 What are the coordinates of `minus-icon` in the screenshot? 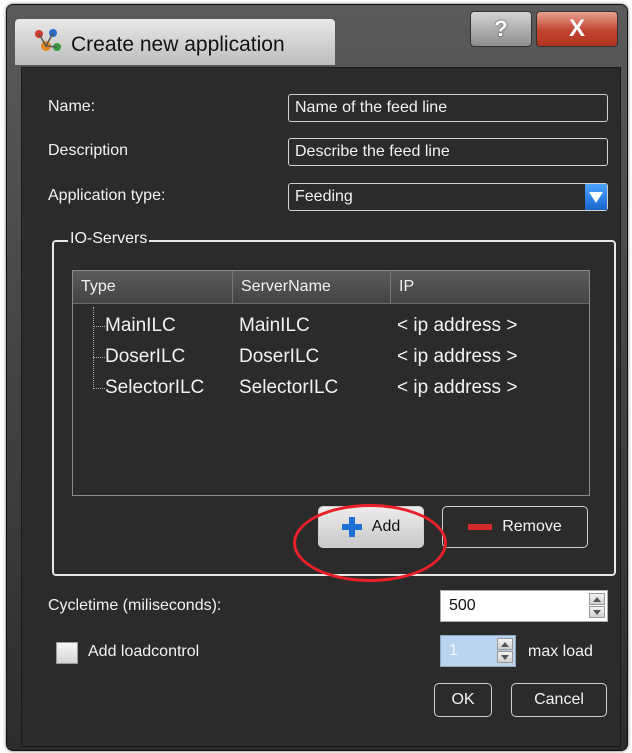 It's located at (480, 527).